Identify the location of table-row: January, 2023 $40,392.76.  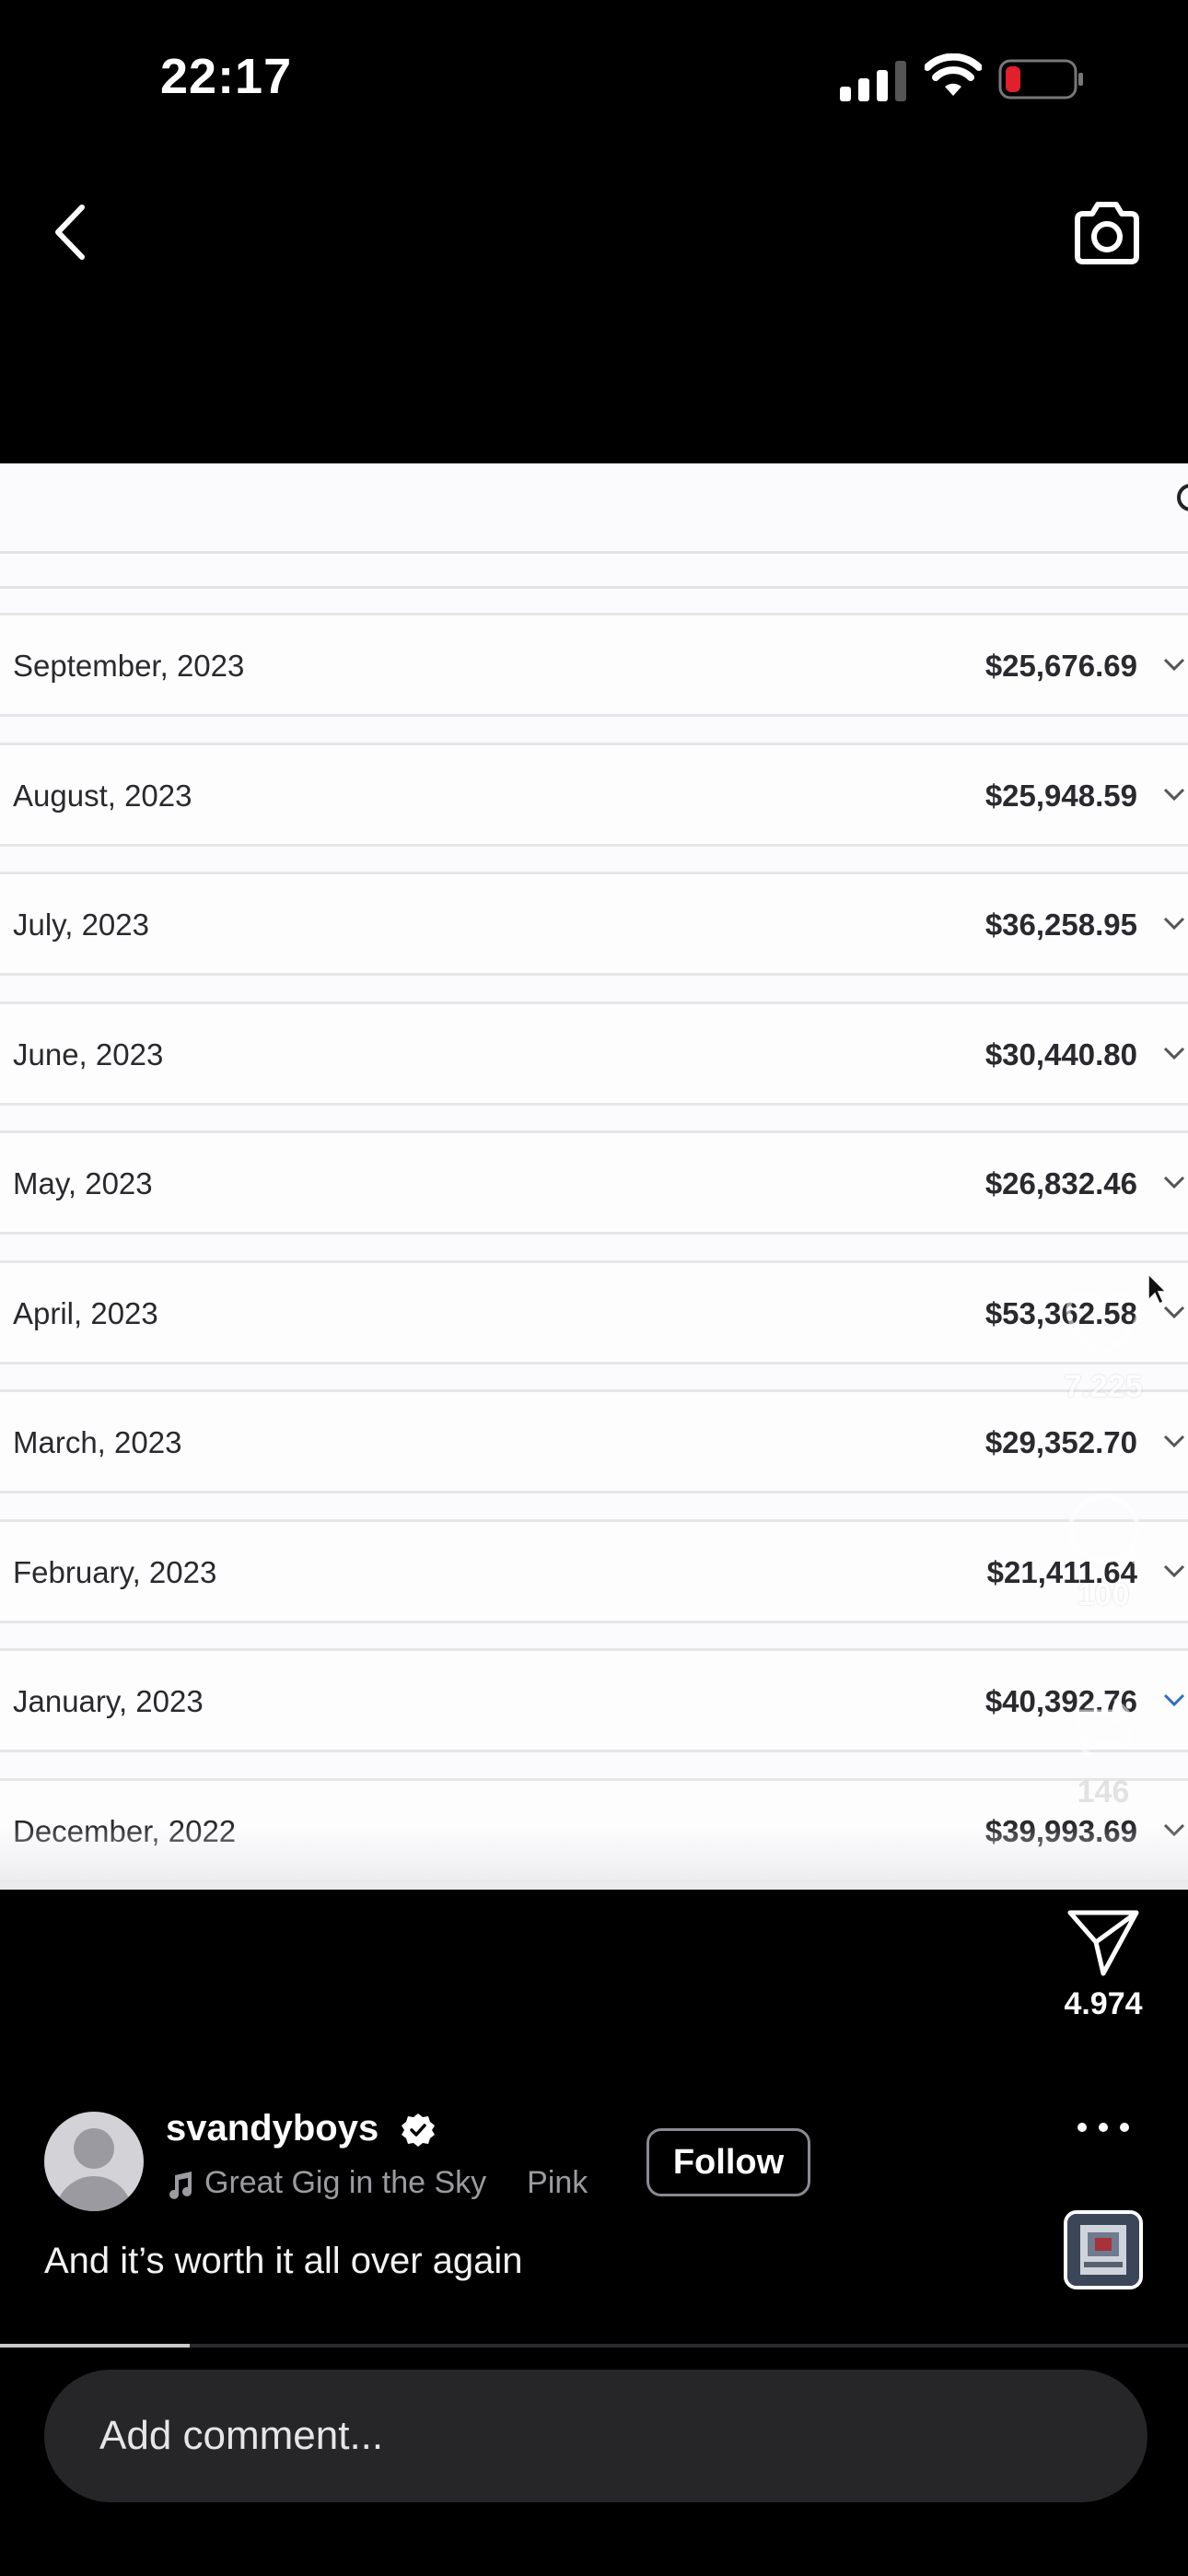
(594, 1700).